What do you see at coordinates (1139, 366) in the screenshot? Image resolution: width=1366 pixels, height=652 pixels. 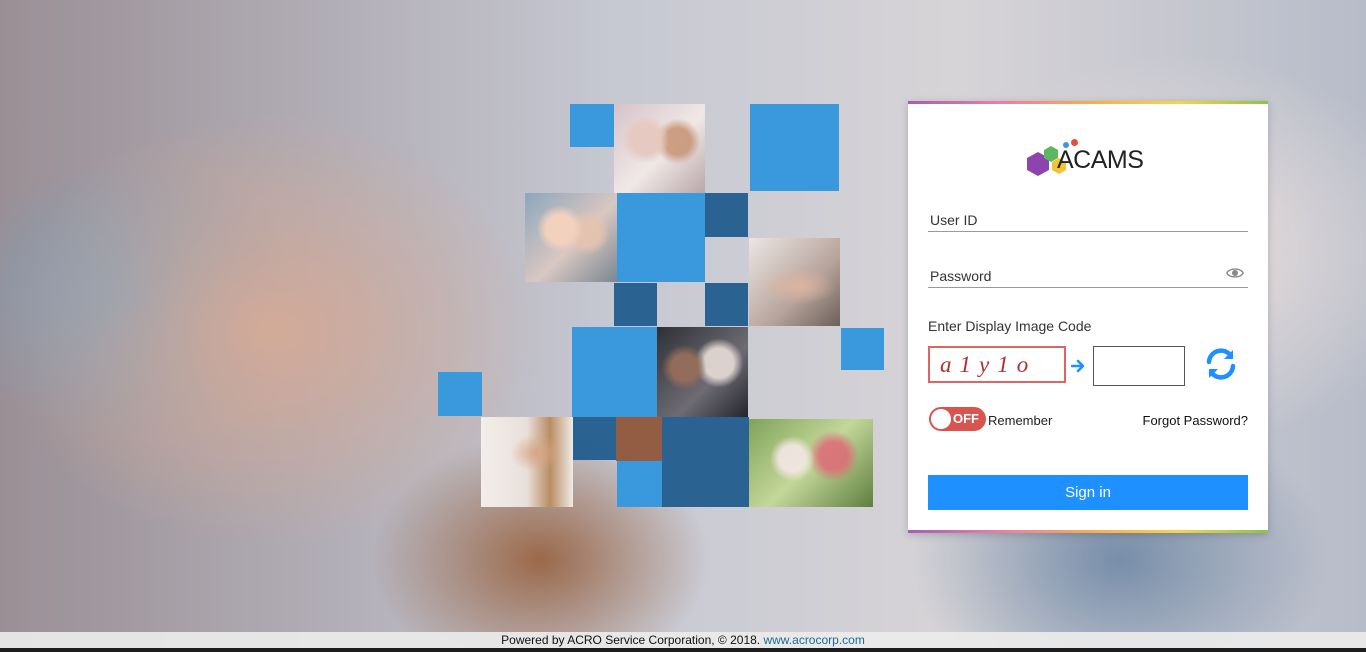 I see `captcha-input` at bounding box center [1139, 366].